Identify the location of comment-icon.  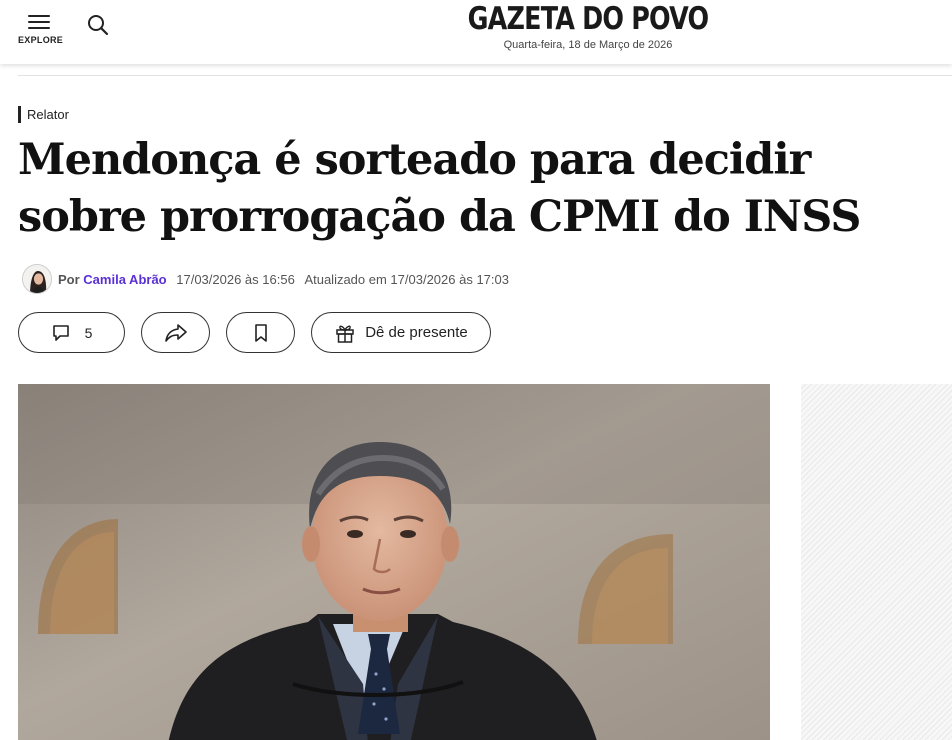
(60, 332).